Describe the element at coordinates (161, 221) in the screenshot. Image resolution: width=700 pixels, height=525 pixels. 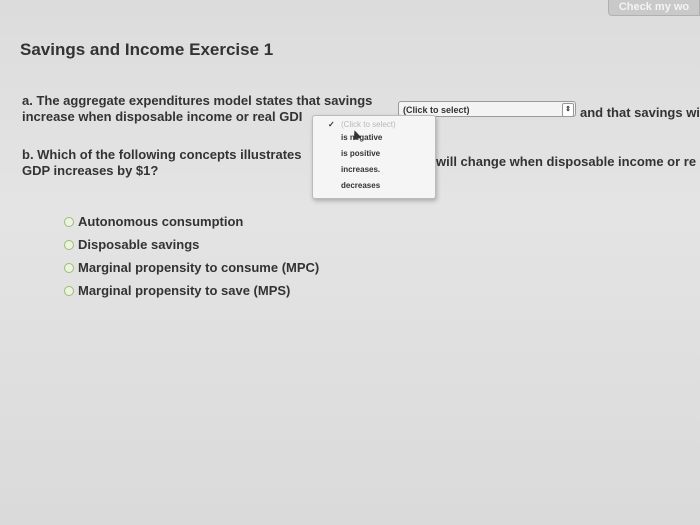
I see `option-label: Autonomous consumption` at that location.